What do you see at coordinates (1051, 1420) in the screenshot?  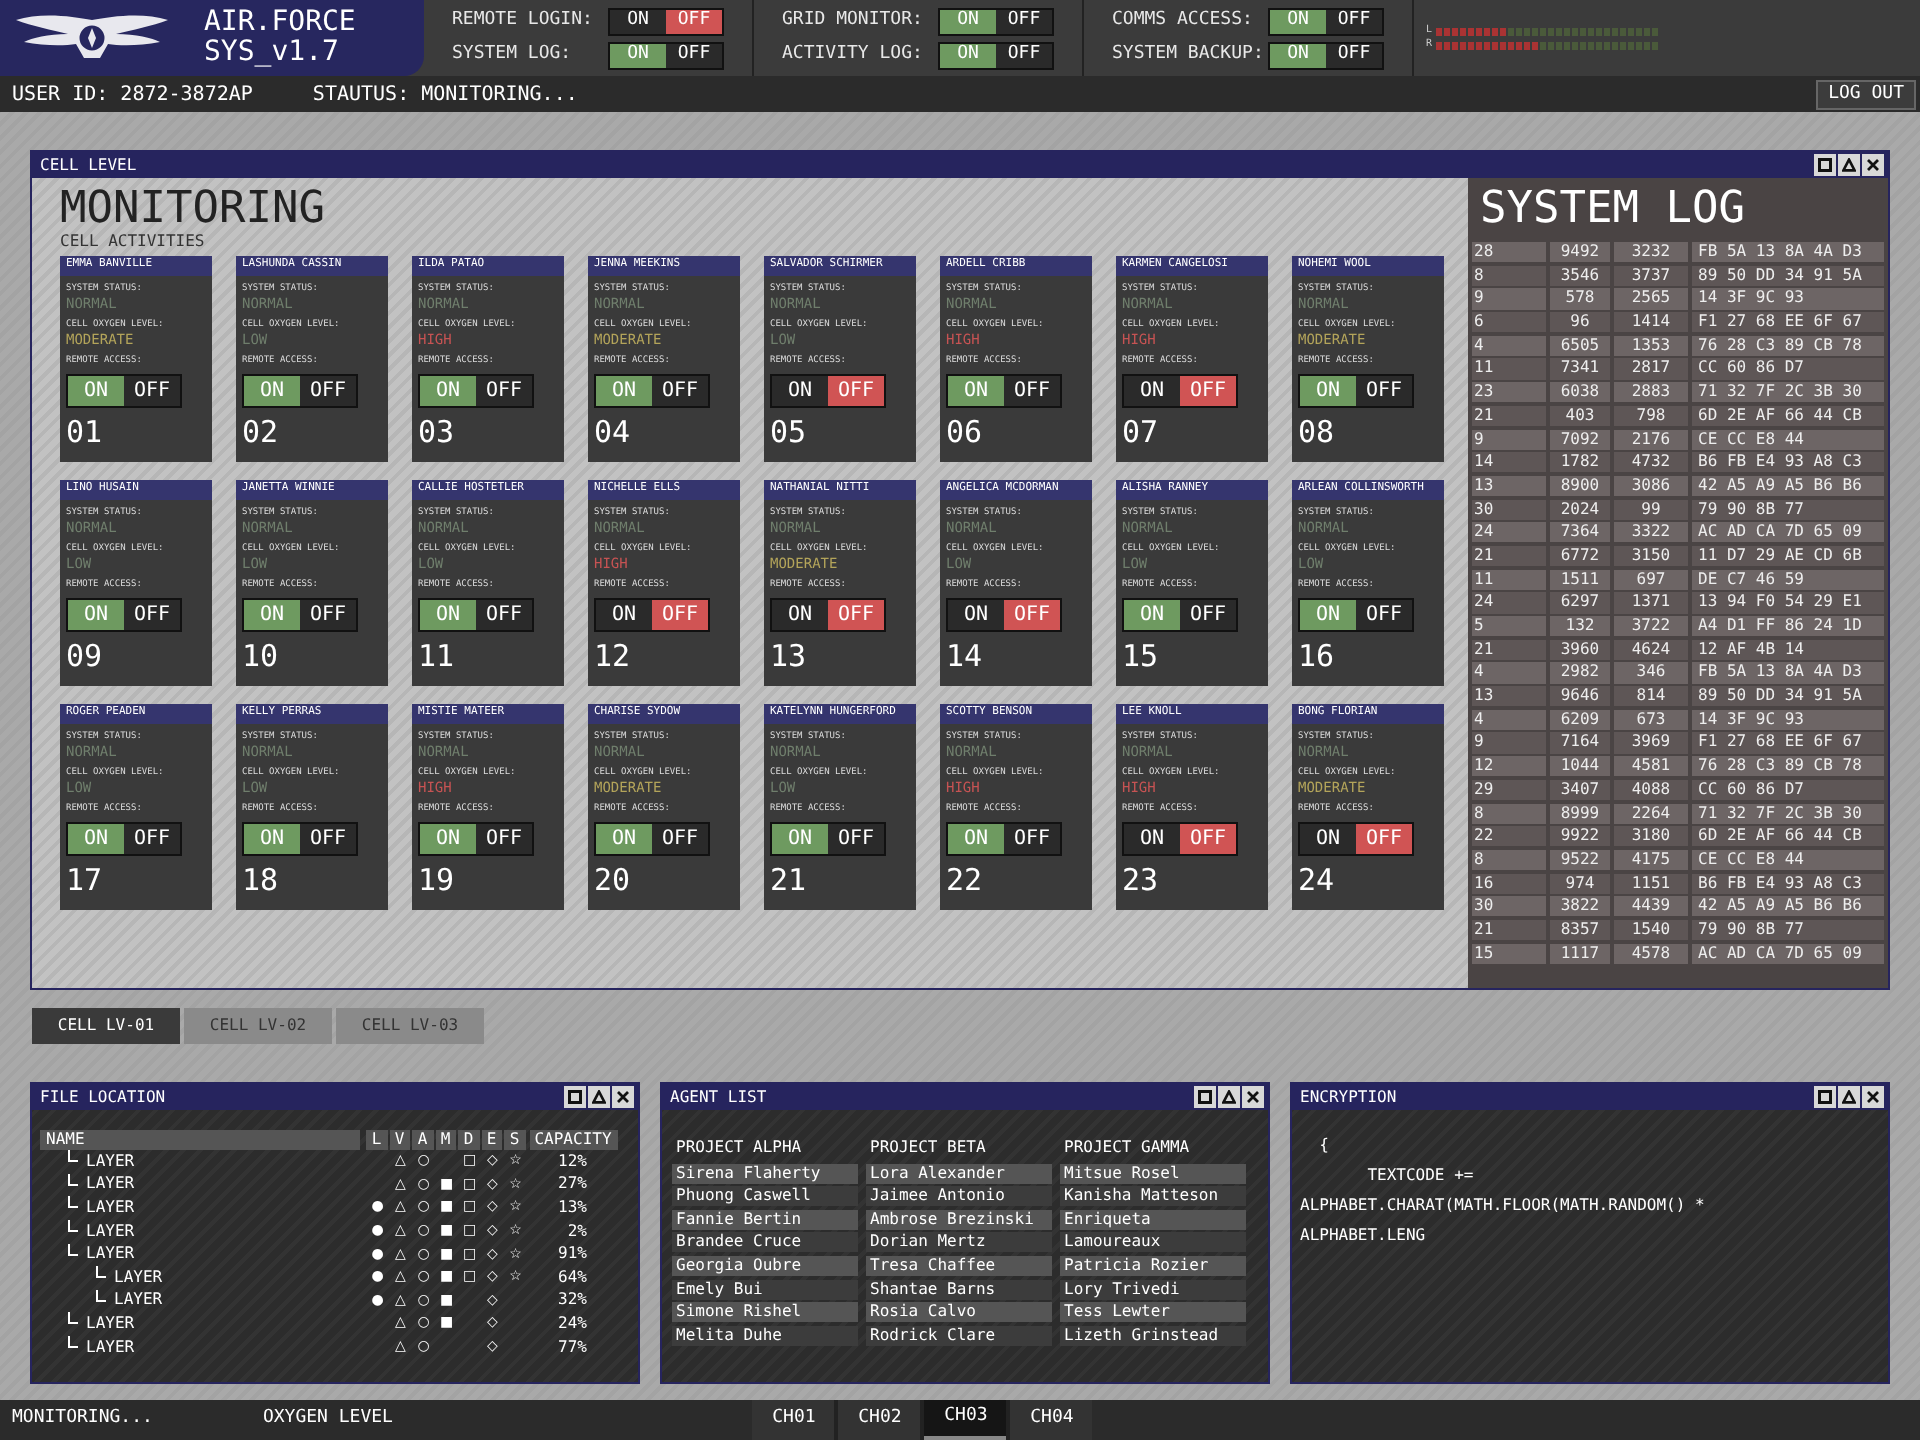 I see `channel-tab: CH04` at bounding box center [1051, 1420].